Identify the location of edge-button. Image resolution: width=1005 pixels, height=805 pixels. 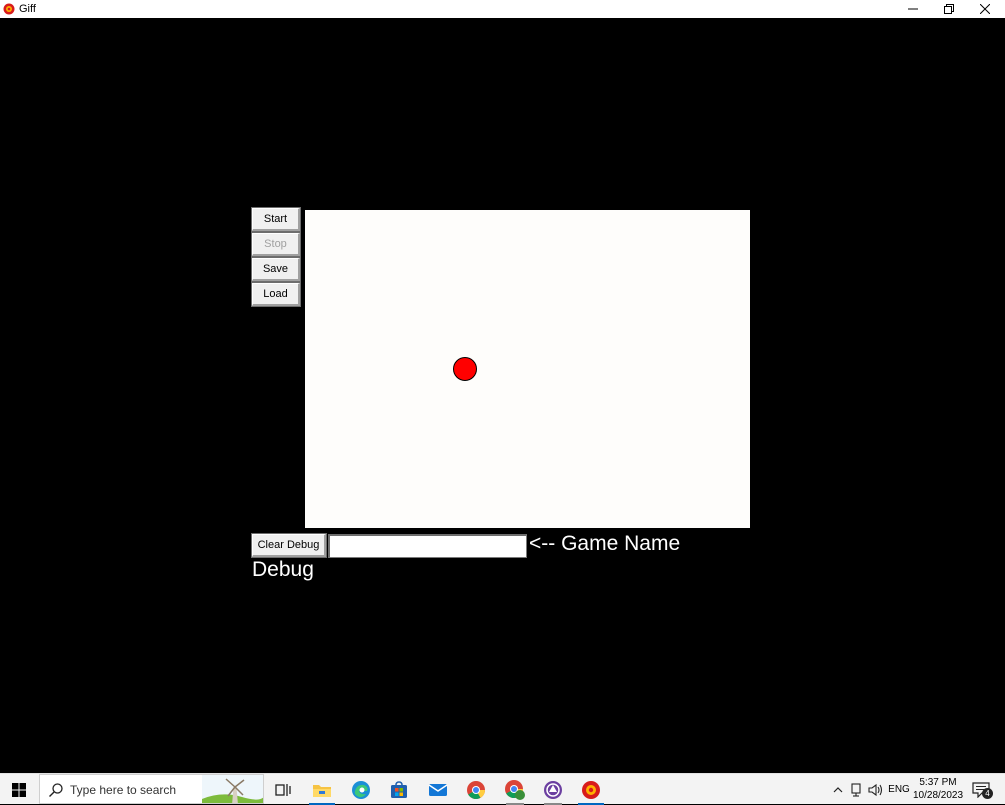
(361, 789).